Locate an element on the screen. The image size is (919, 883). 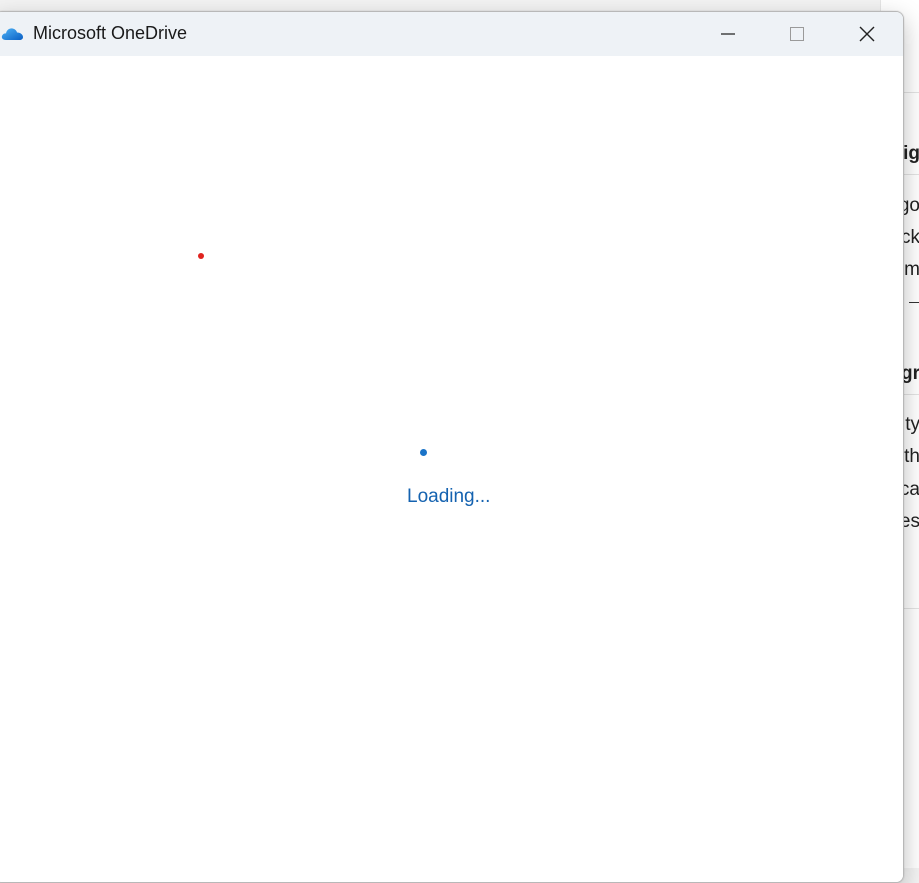
maximize-icon is located at coordinates (797, 34).